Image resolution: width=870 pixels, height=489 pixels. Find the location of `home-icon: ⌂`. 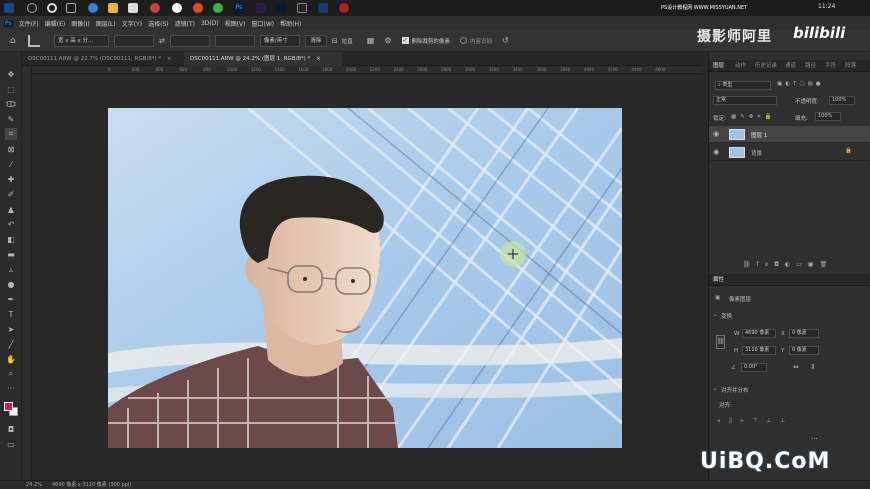

home-icon: ⌂ is located at coordinates (15, 41).